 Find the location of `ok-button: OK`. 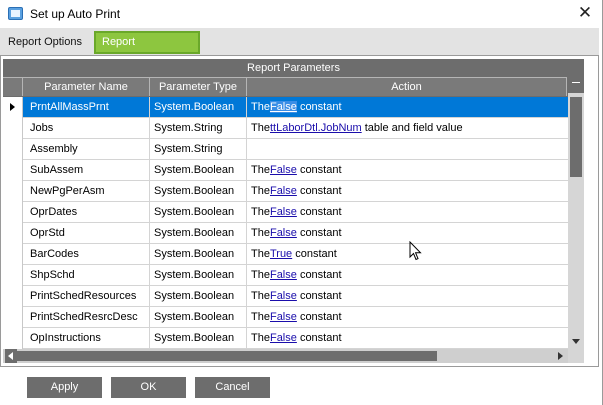

ok-button: OK is located at coordinates (148, 387).